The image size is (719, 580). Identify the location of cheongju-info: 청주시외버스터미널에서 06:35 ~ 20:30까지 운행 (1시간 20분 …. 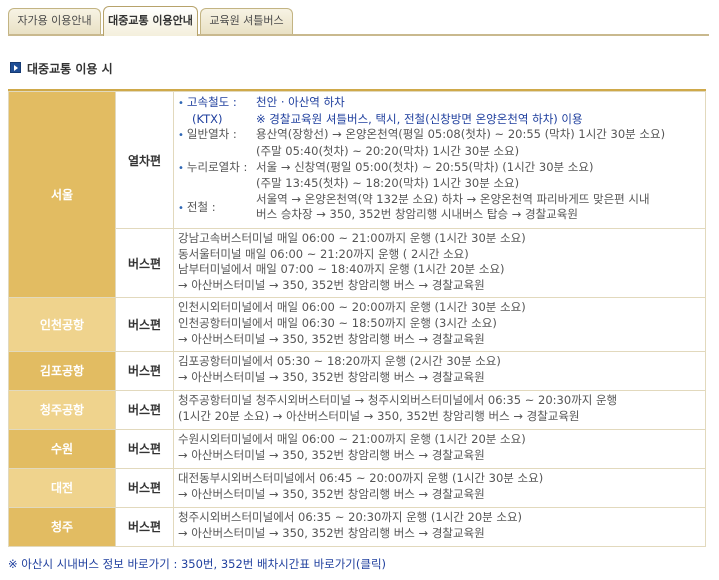
(439, 526).